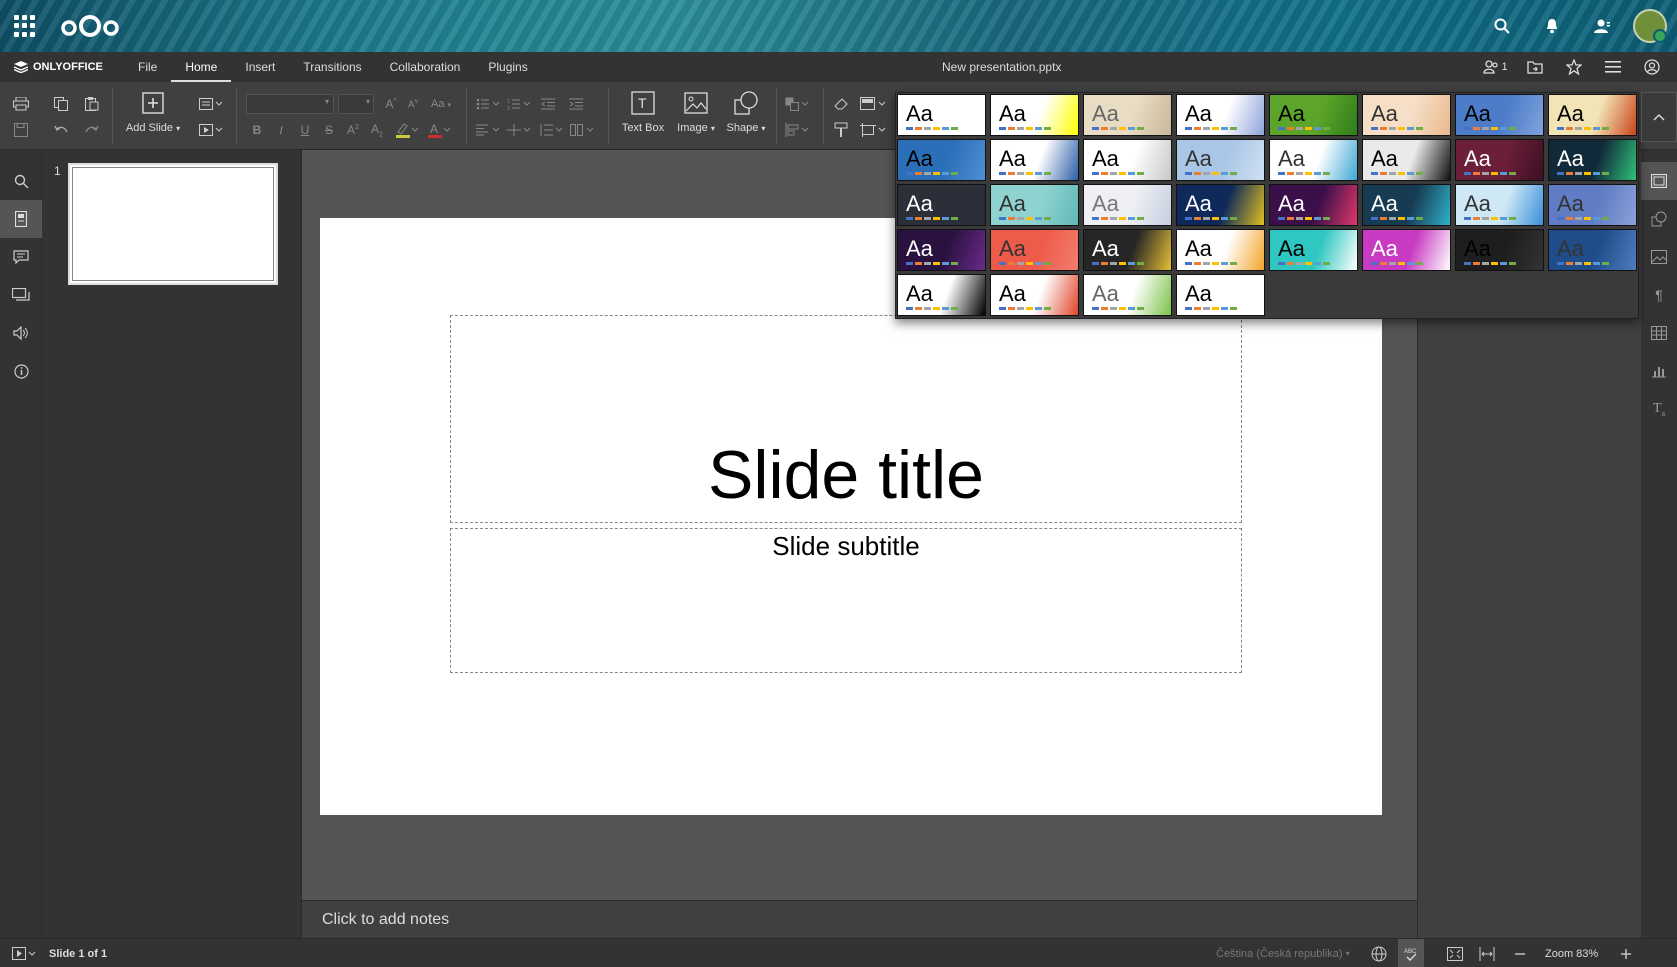 The width and height of the screenshot is (1677, 967). What do you see at coordinates (61, 104) in the screenshot?
I see `copy-icon` at bounding box center [61, 104].